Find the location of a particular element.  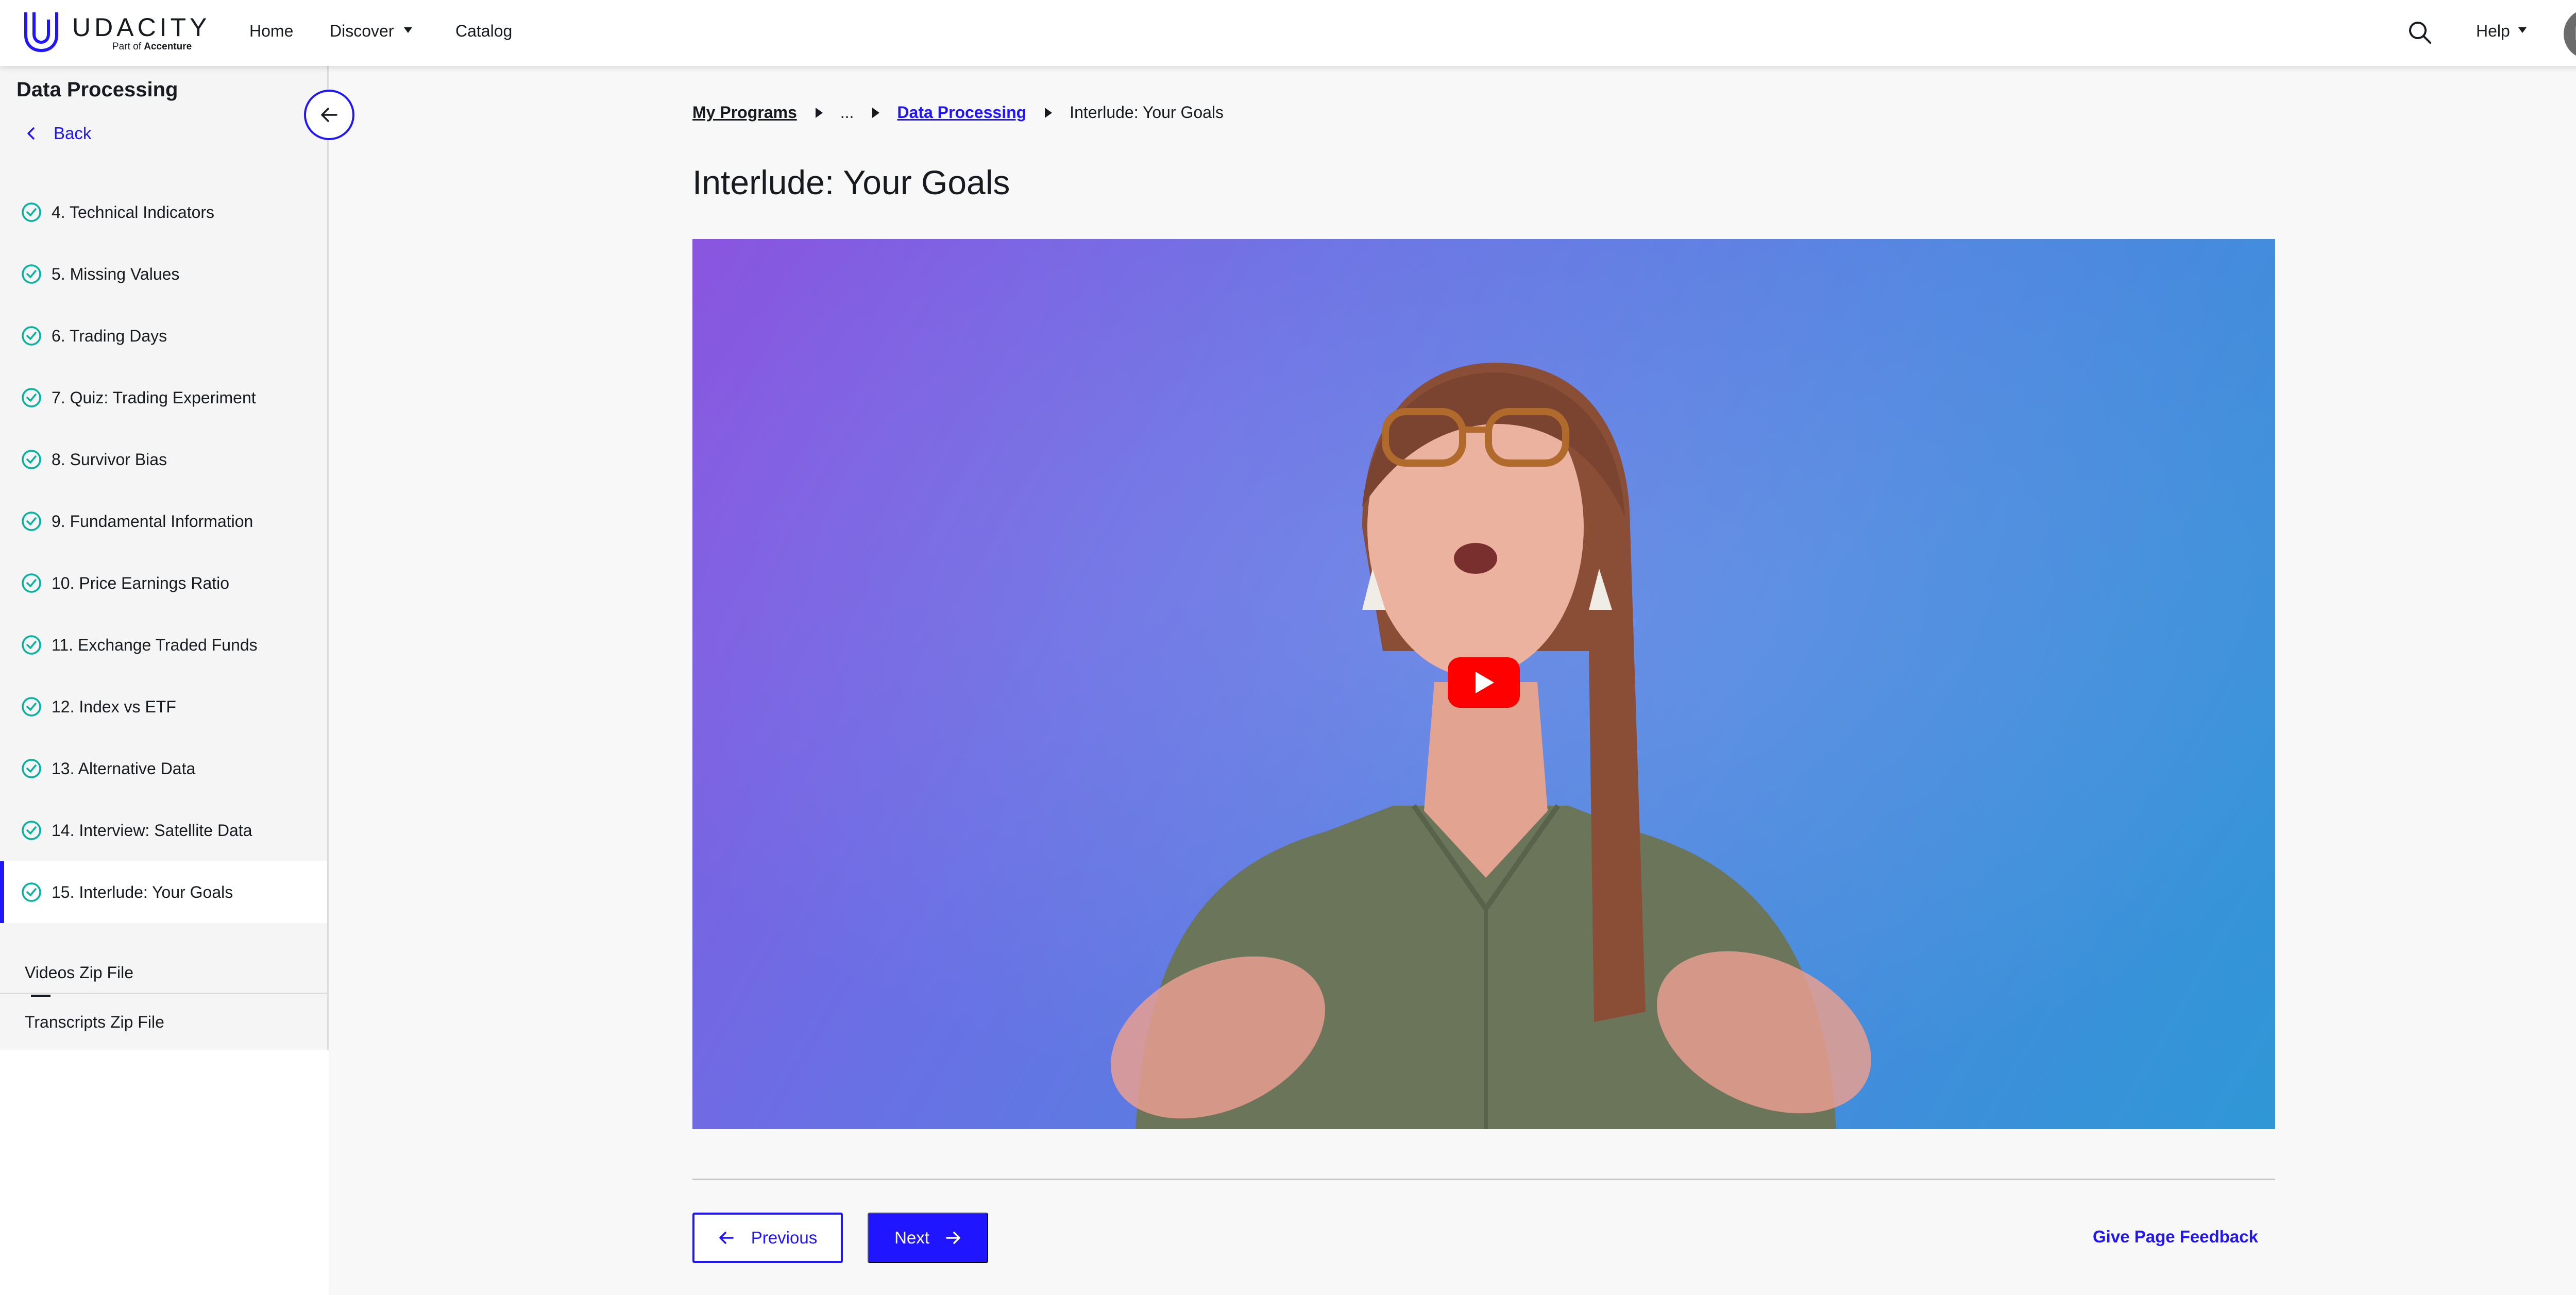

previous-button: Previous is located at coordinates (767, 1238).